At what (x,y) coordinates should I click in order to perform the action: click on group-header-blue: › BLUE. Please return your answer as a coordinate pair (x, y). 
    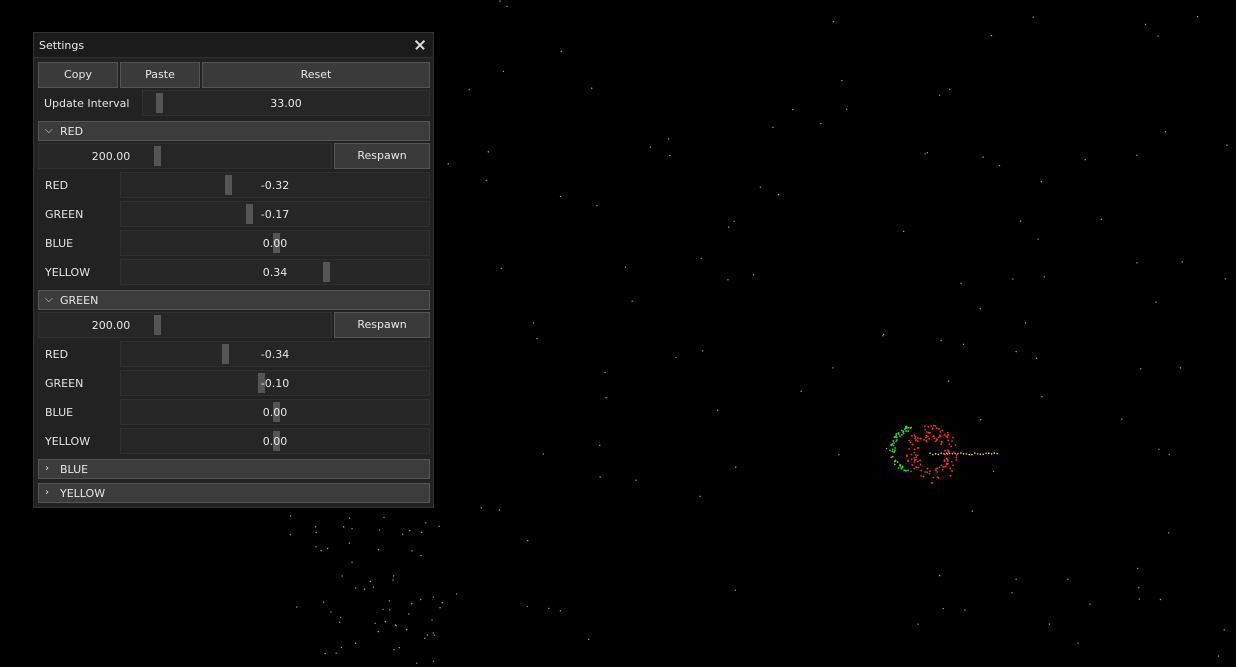
    Looking at the image, I should click on (234, 469).